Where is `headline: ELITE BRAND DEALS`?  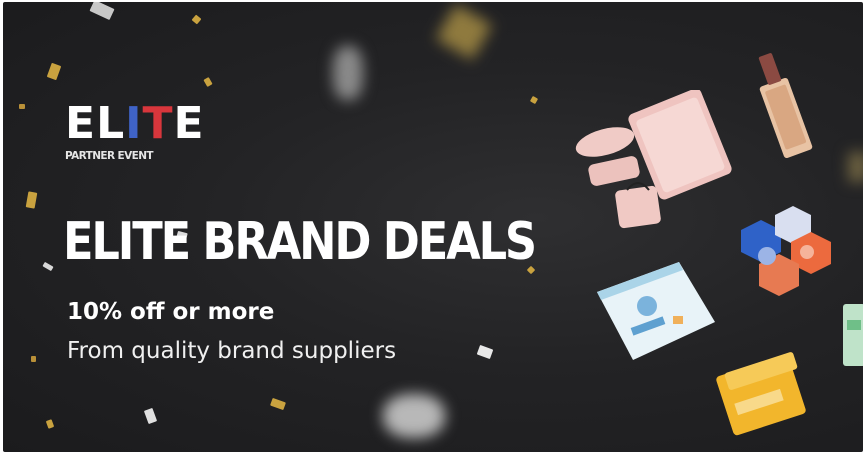 headline: ELITE BRAND DEALS is located at coordinates (300, 242).